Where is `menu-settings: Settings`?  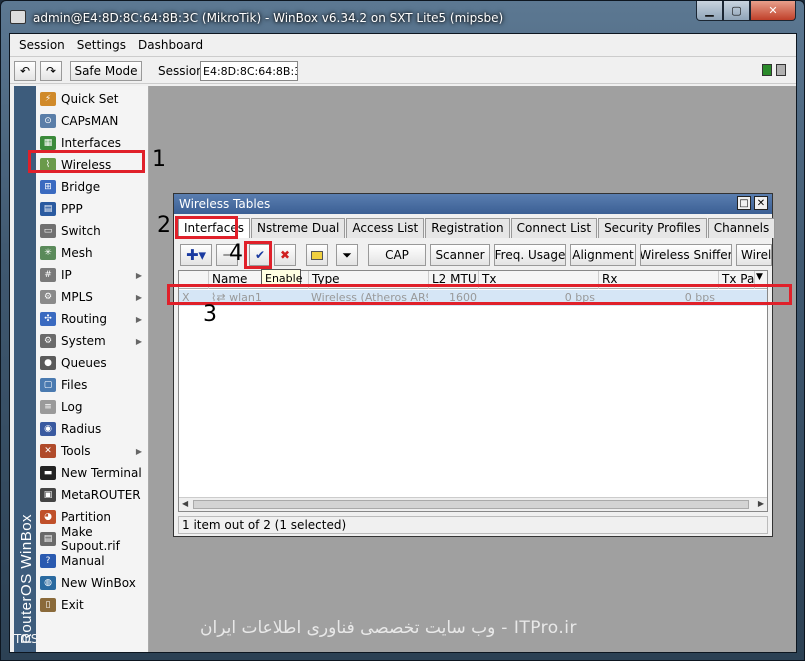 menu-settings: Settings is located at coordinates (101, 45).